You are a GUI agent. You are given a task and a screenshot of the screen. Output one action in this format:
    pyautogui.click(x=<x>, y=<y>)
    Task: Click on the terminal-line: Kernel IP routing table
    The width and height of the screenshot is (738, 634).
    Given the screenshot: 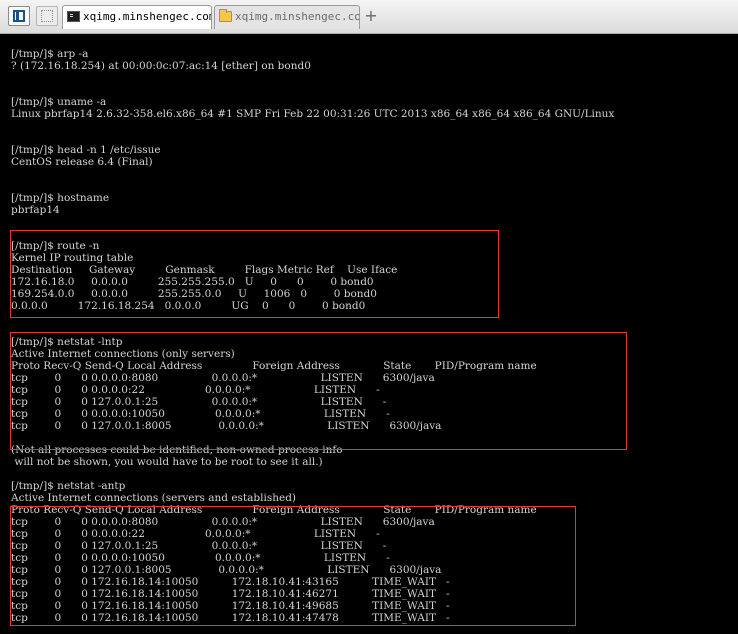 What is the action you would take?
    pyautogui.click(x=72, y=258)
    